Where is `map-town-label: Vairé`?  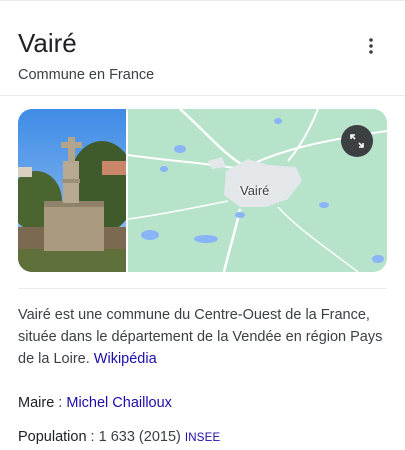
map-town-label: Vairé is located at coordinates (255, 190).